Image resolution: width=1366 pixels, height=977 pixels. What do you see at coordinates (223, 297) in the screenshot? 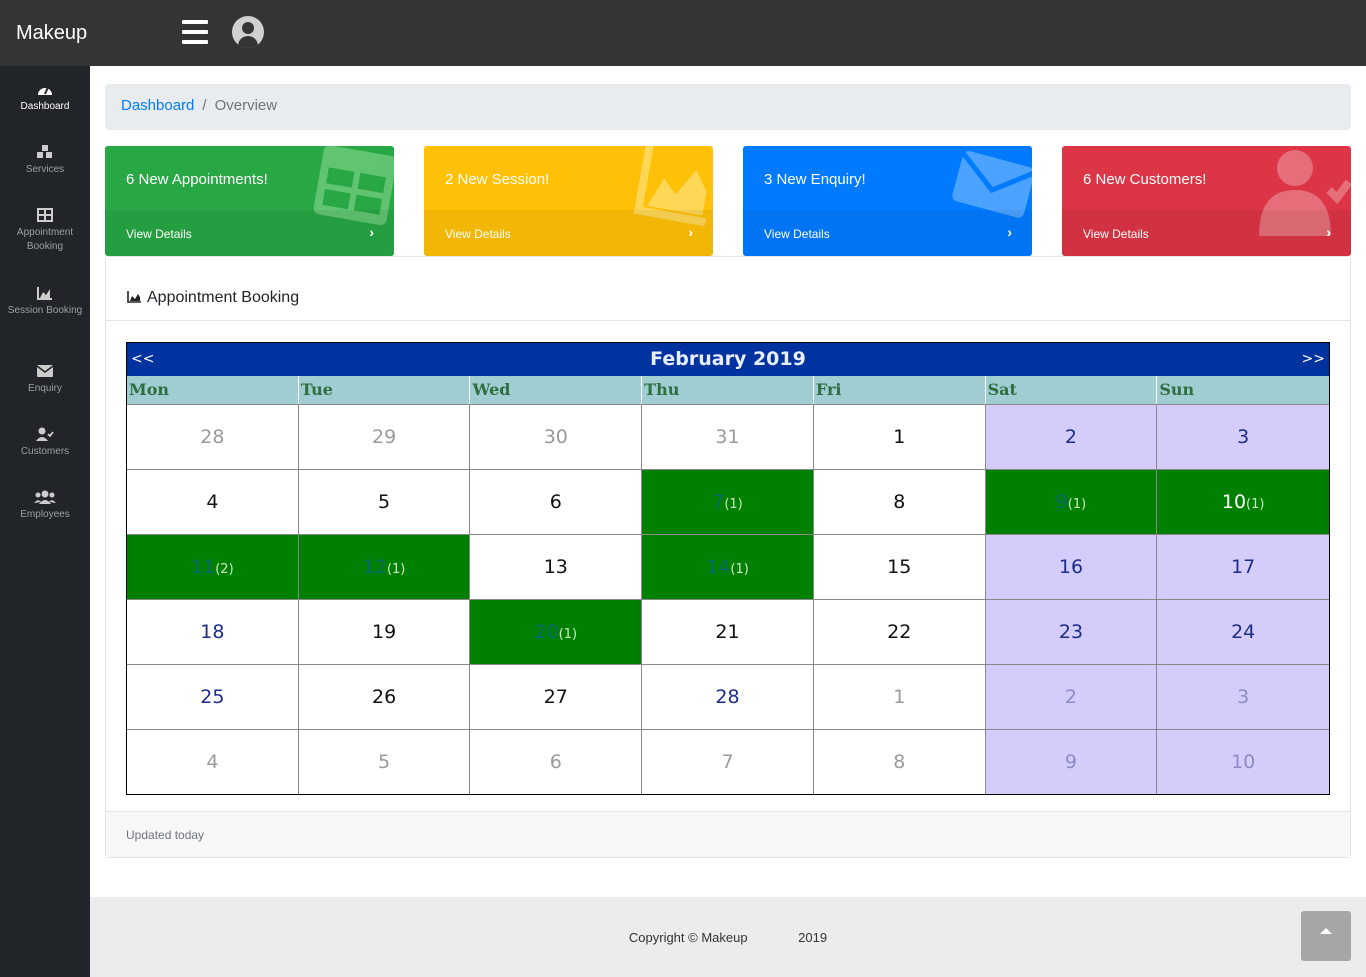
I see `panel-title: Appointment Booking` at bounding box center [223, 297].